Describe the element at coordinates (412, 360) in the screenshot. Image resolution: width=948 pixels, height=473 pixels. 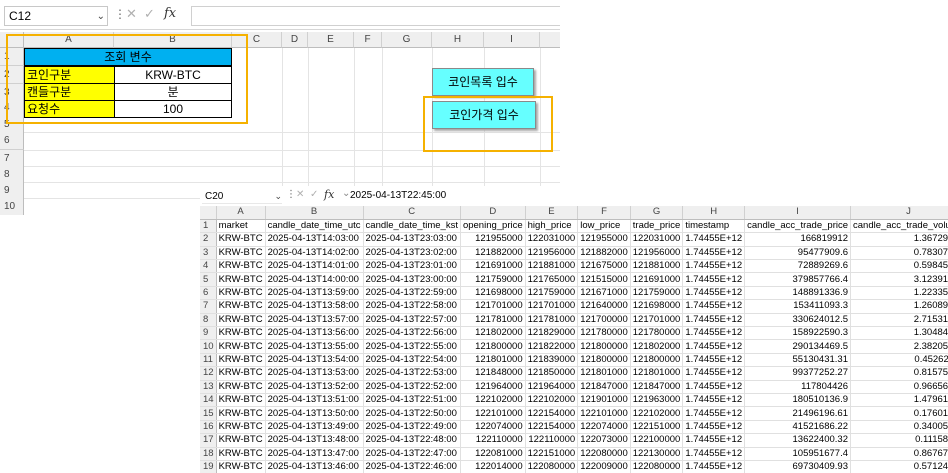
I see `table-cell: 2025-04-13T22:54:00` at that location.